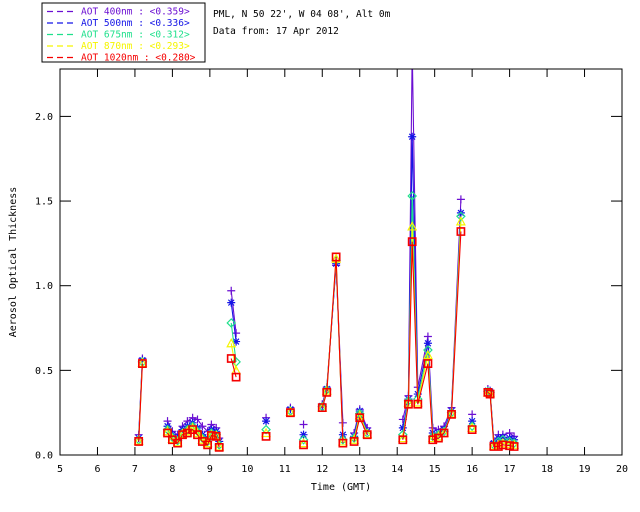 This screenshot has width=640, height=512. I want to click on x-tick-label: 11, so click(285, 469).